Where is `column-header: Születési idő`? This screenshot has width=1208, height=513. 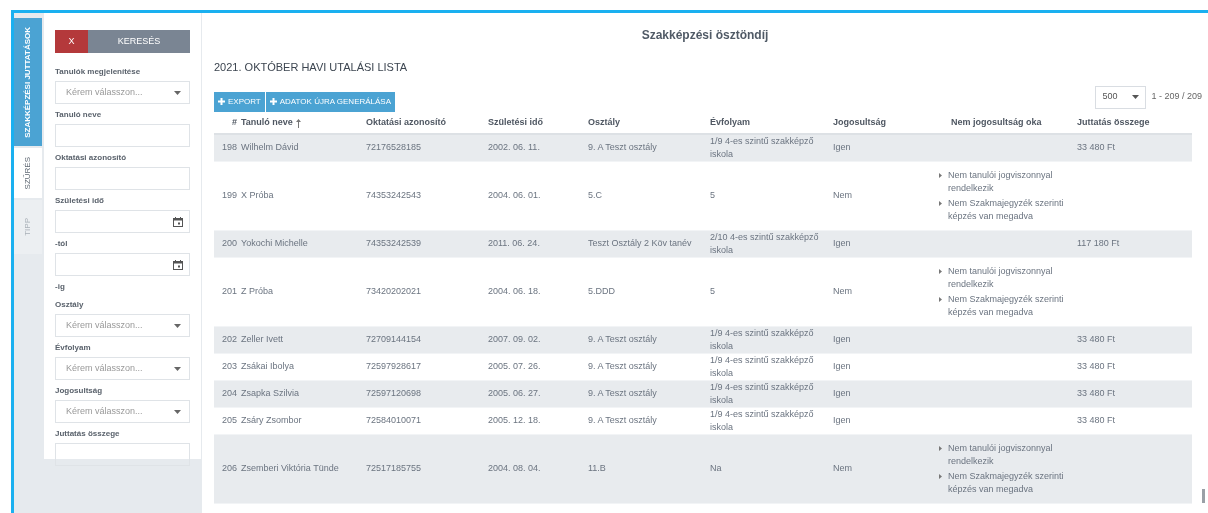
column-header: Születési idő is located at coordinates (515, 123).